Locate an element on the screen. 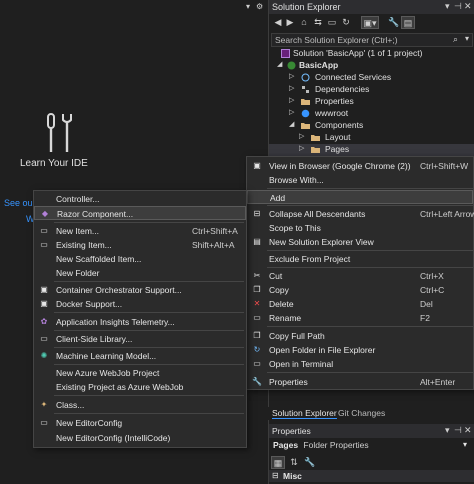 The image size is (474, 484). menu-item-open-folder: ↻ Open Folder in File Explorer is located at coordinates (360, 350).